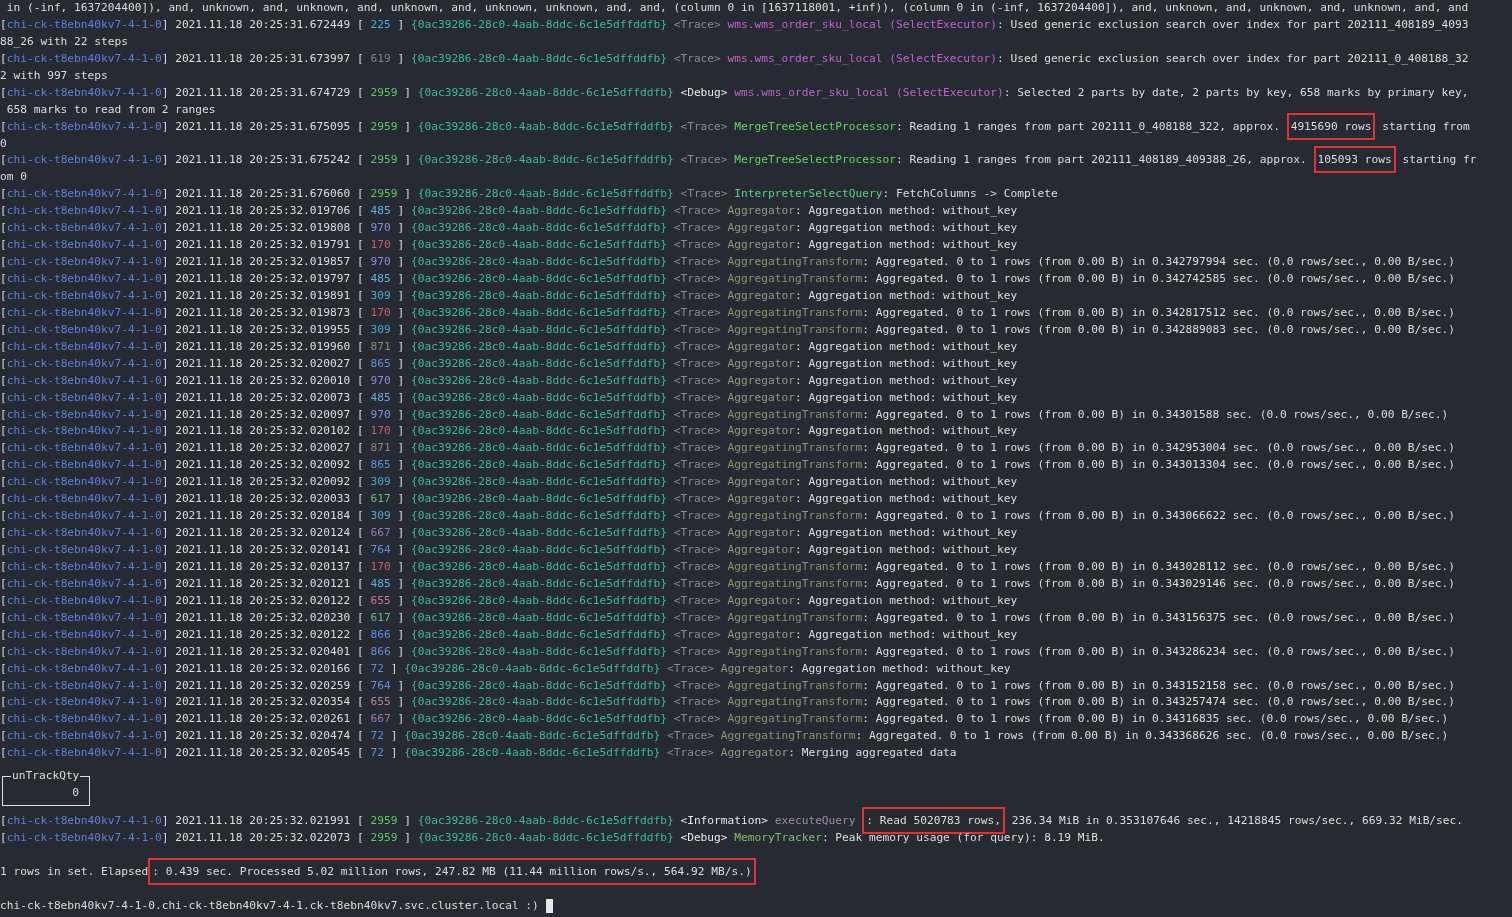 This screenshot has height=917, width=1512. Describe the element at coordinates (704, 92) in the screenshot. I see `log-level: <Debug>` at that location.